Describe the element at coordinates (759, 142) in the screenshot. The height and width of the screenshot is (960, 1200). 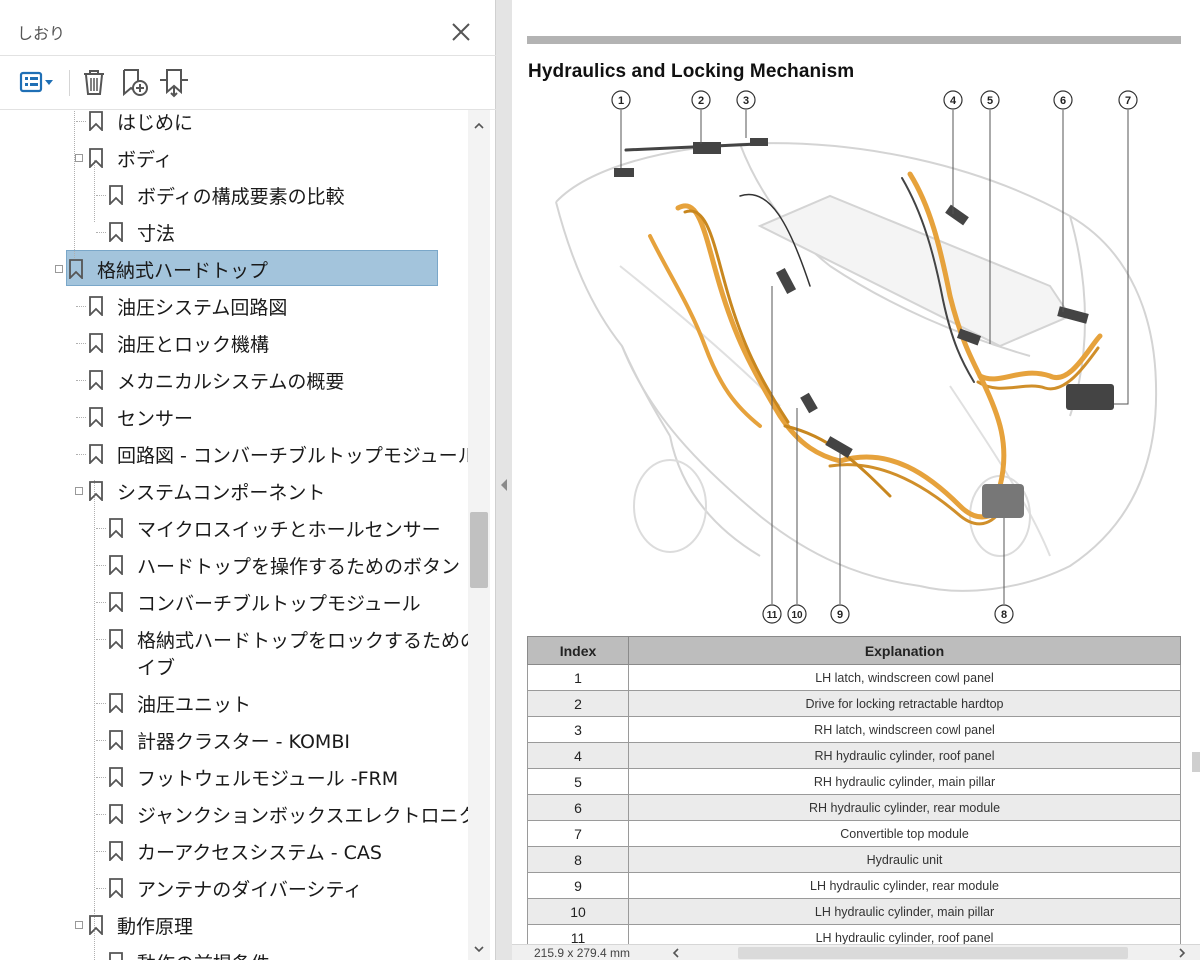
I see `rh-latch` at that location.